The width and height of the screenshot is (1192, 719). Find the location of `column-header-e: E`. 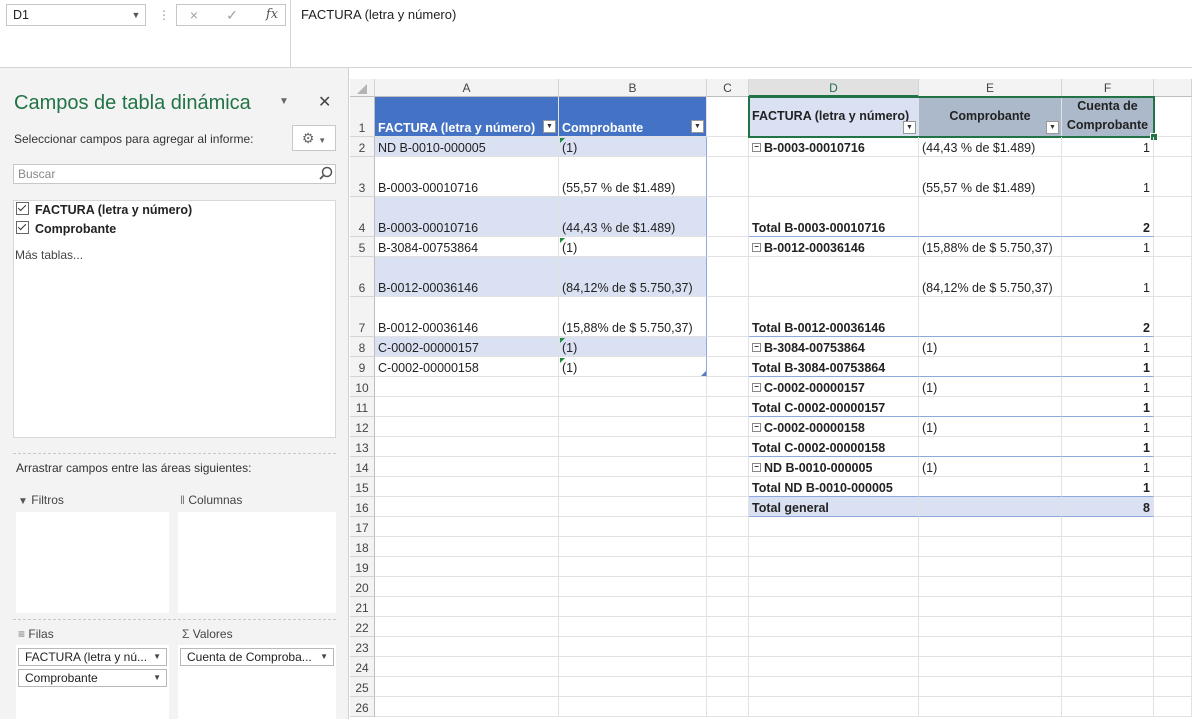

column-header-e: E is located at coordinates (990, 88).